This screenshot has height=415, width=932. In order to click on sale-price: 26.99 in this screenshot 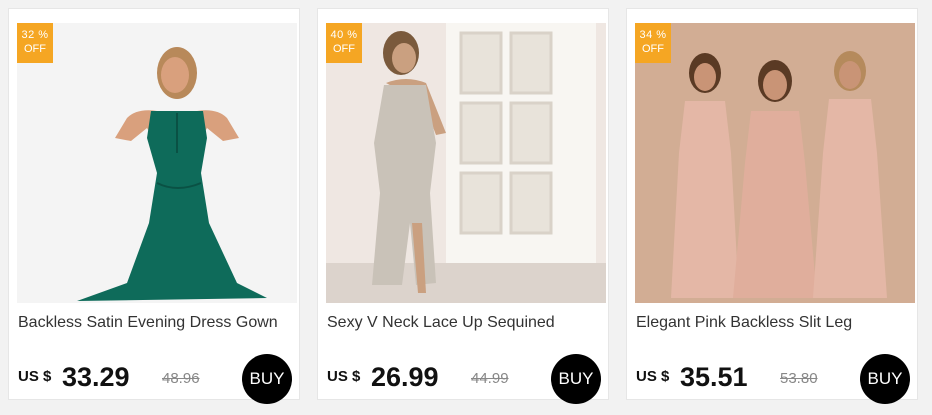, I will do `click(405, 377)`.